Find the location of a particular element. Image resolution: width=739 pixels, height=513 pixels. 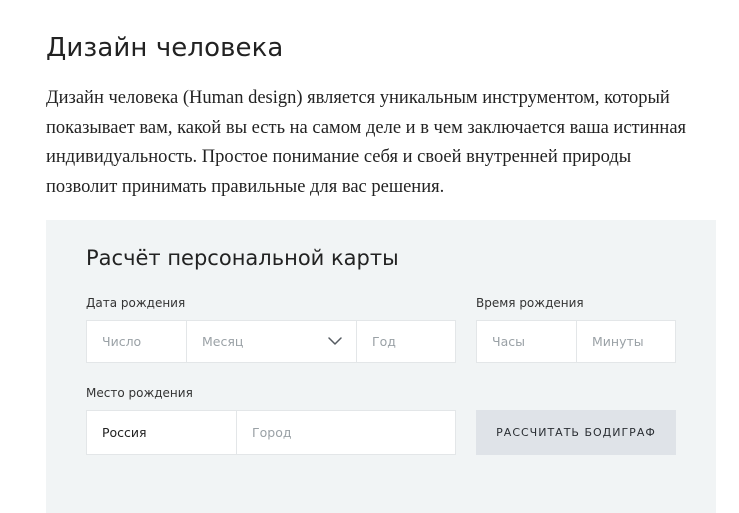

minutes-input is located at coordinates (633, 341).